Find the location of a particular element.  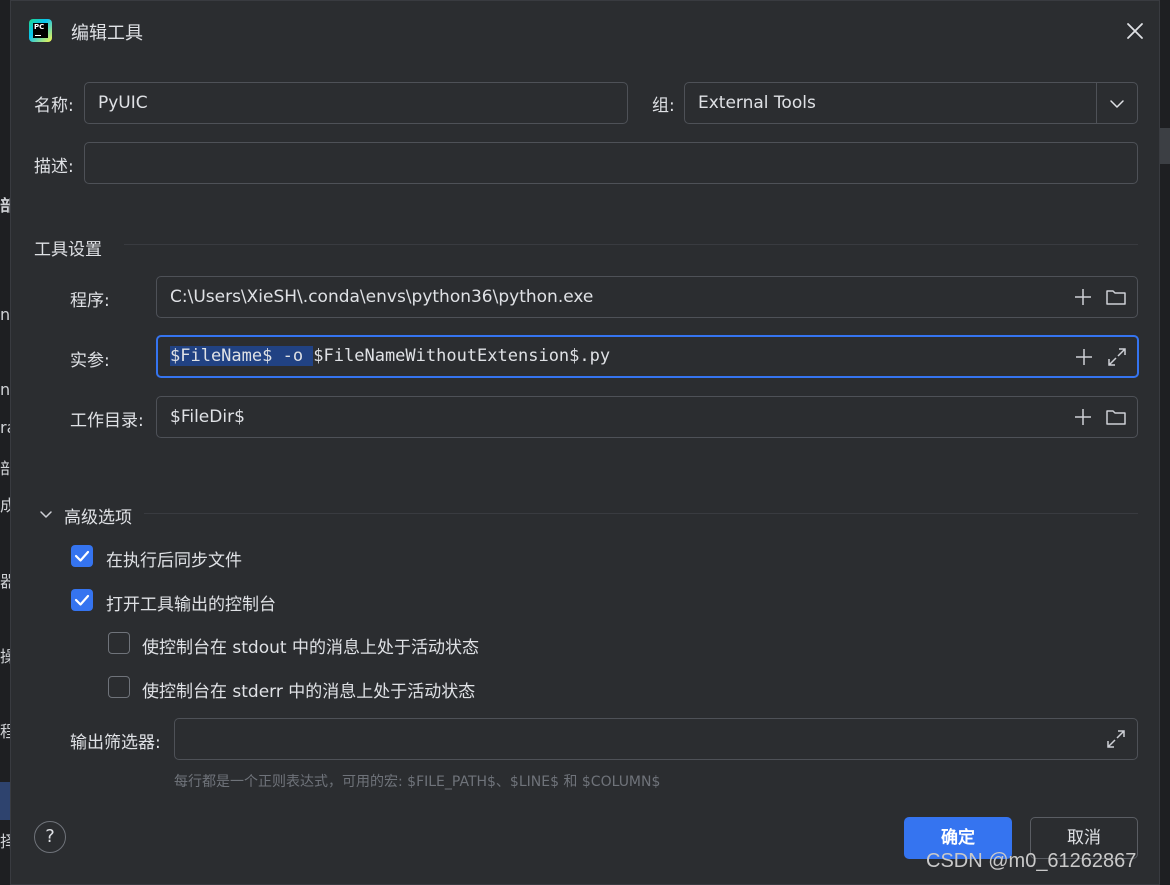

description-label: 描述: is located at coordinates (54, 167).